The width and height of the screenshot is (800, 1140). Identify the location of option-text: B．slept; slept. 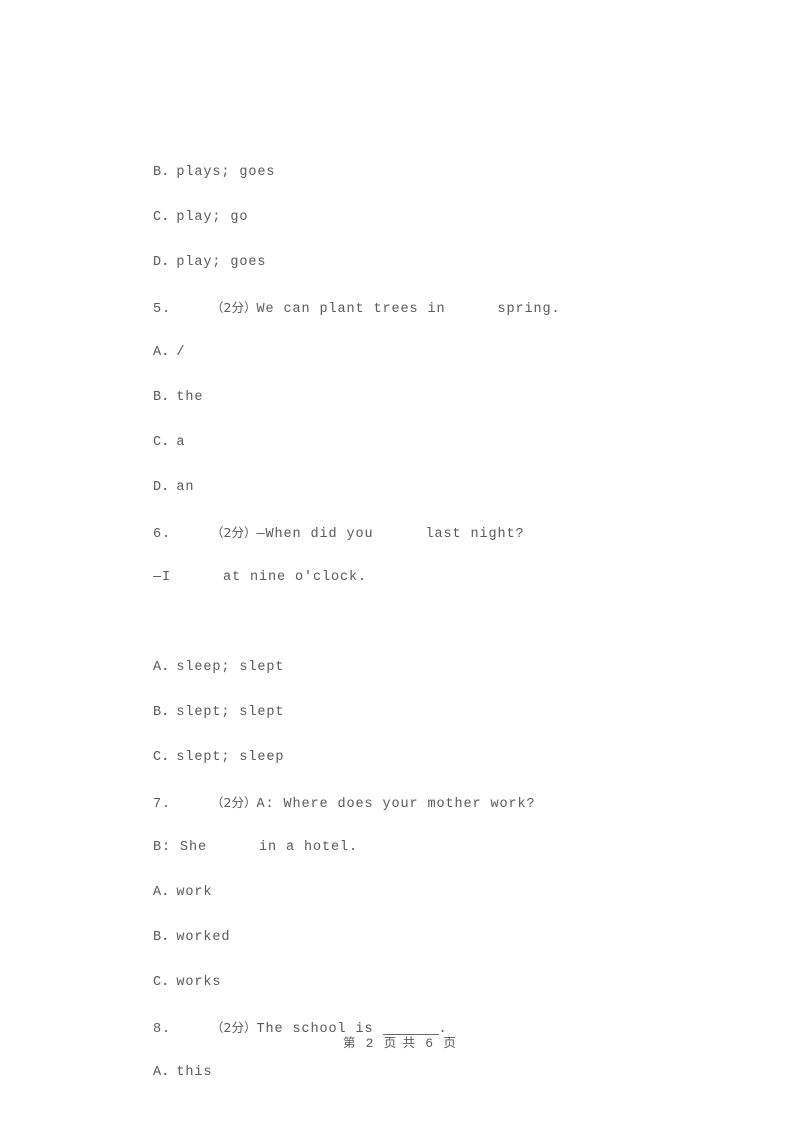
(219, 712).